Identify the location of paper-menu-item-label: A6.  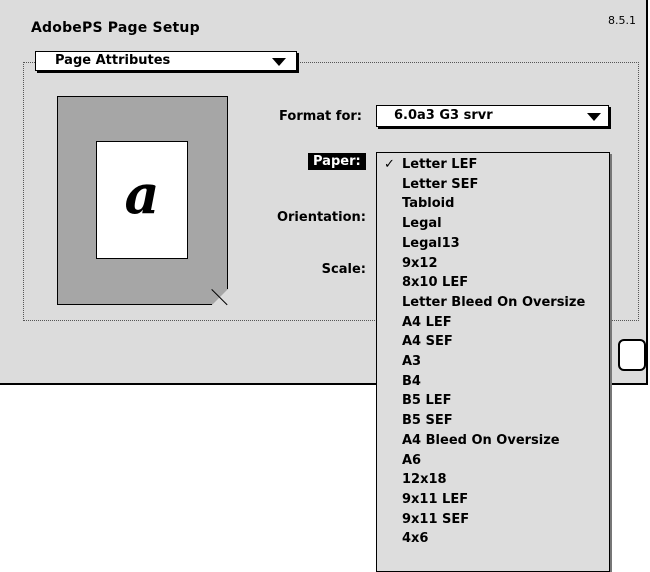
(412, 460).